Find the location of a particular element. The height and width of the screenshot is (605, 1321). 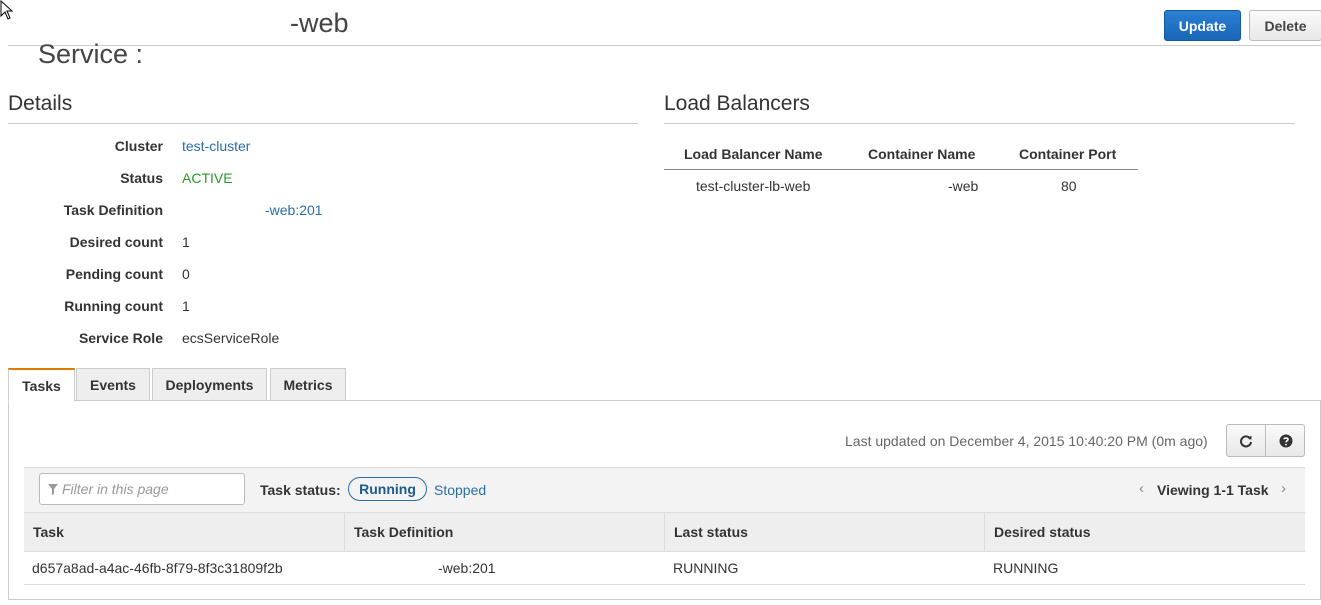

delete-button: Delete is located at coordinates (1285, 25).